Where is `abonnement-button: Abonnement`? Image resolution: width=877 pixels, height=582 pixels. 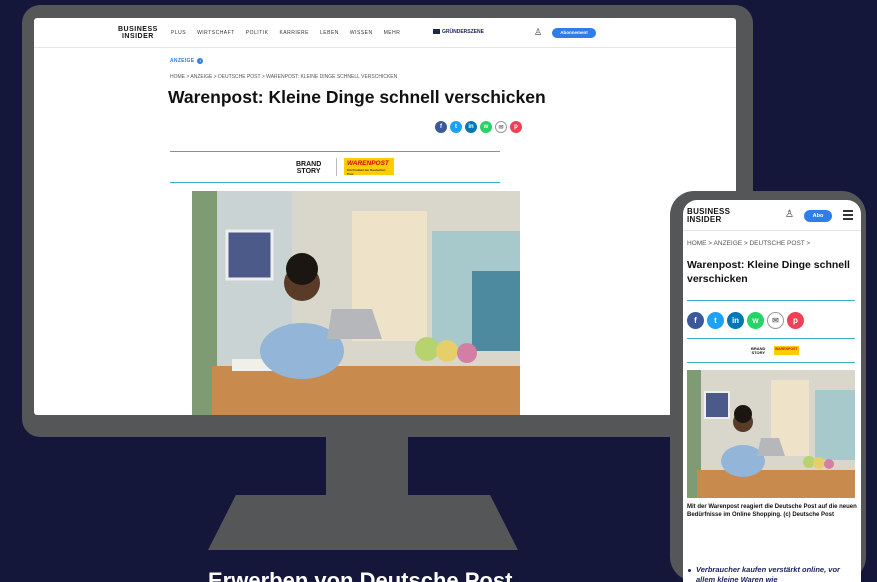
abonnement-button: Abonnement is located at coordinates (574, 33).